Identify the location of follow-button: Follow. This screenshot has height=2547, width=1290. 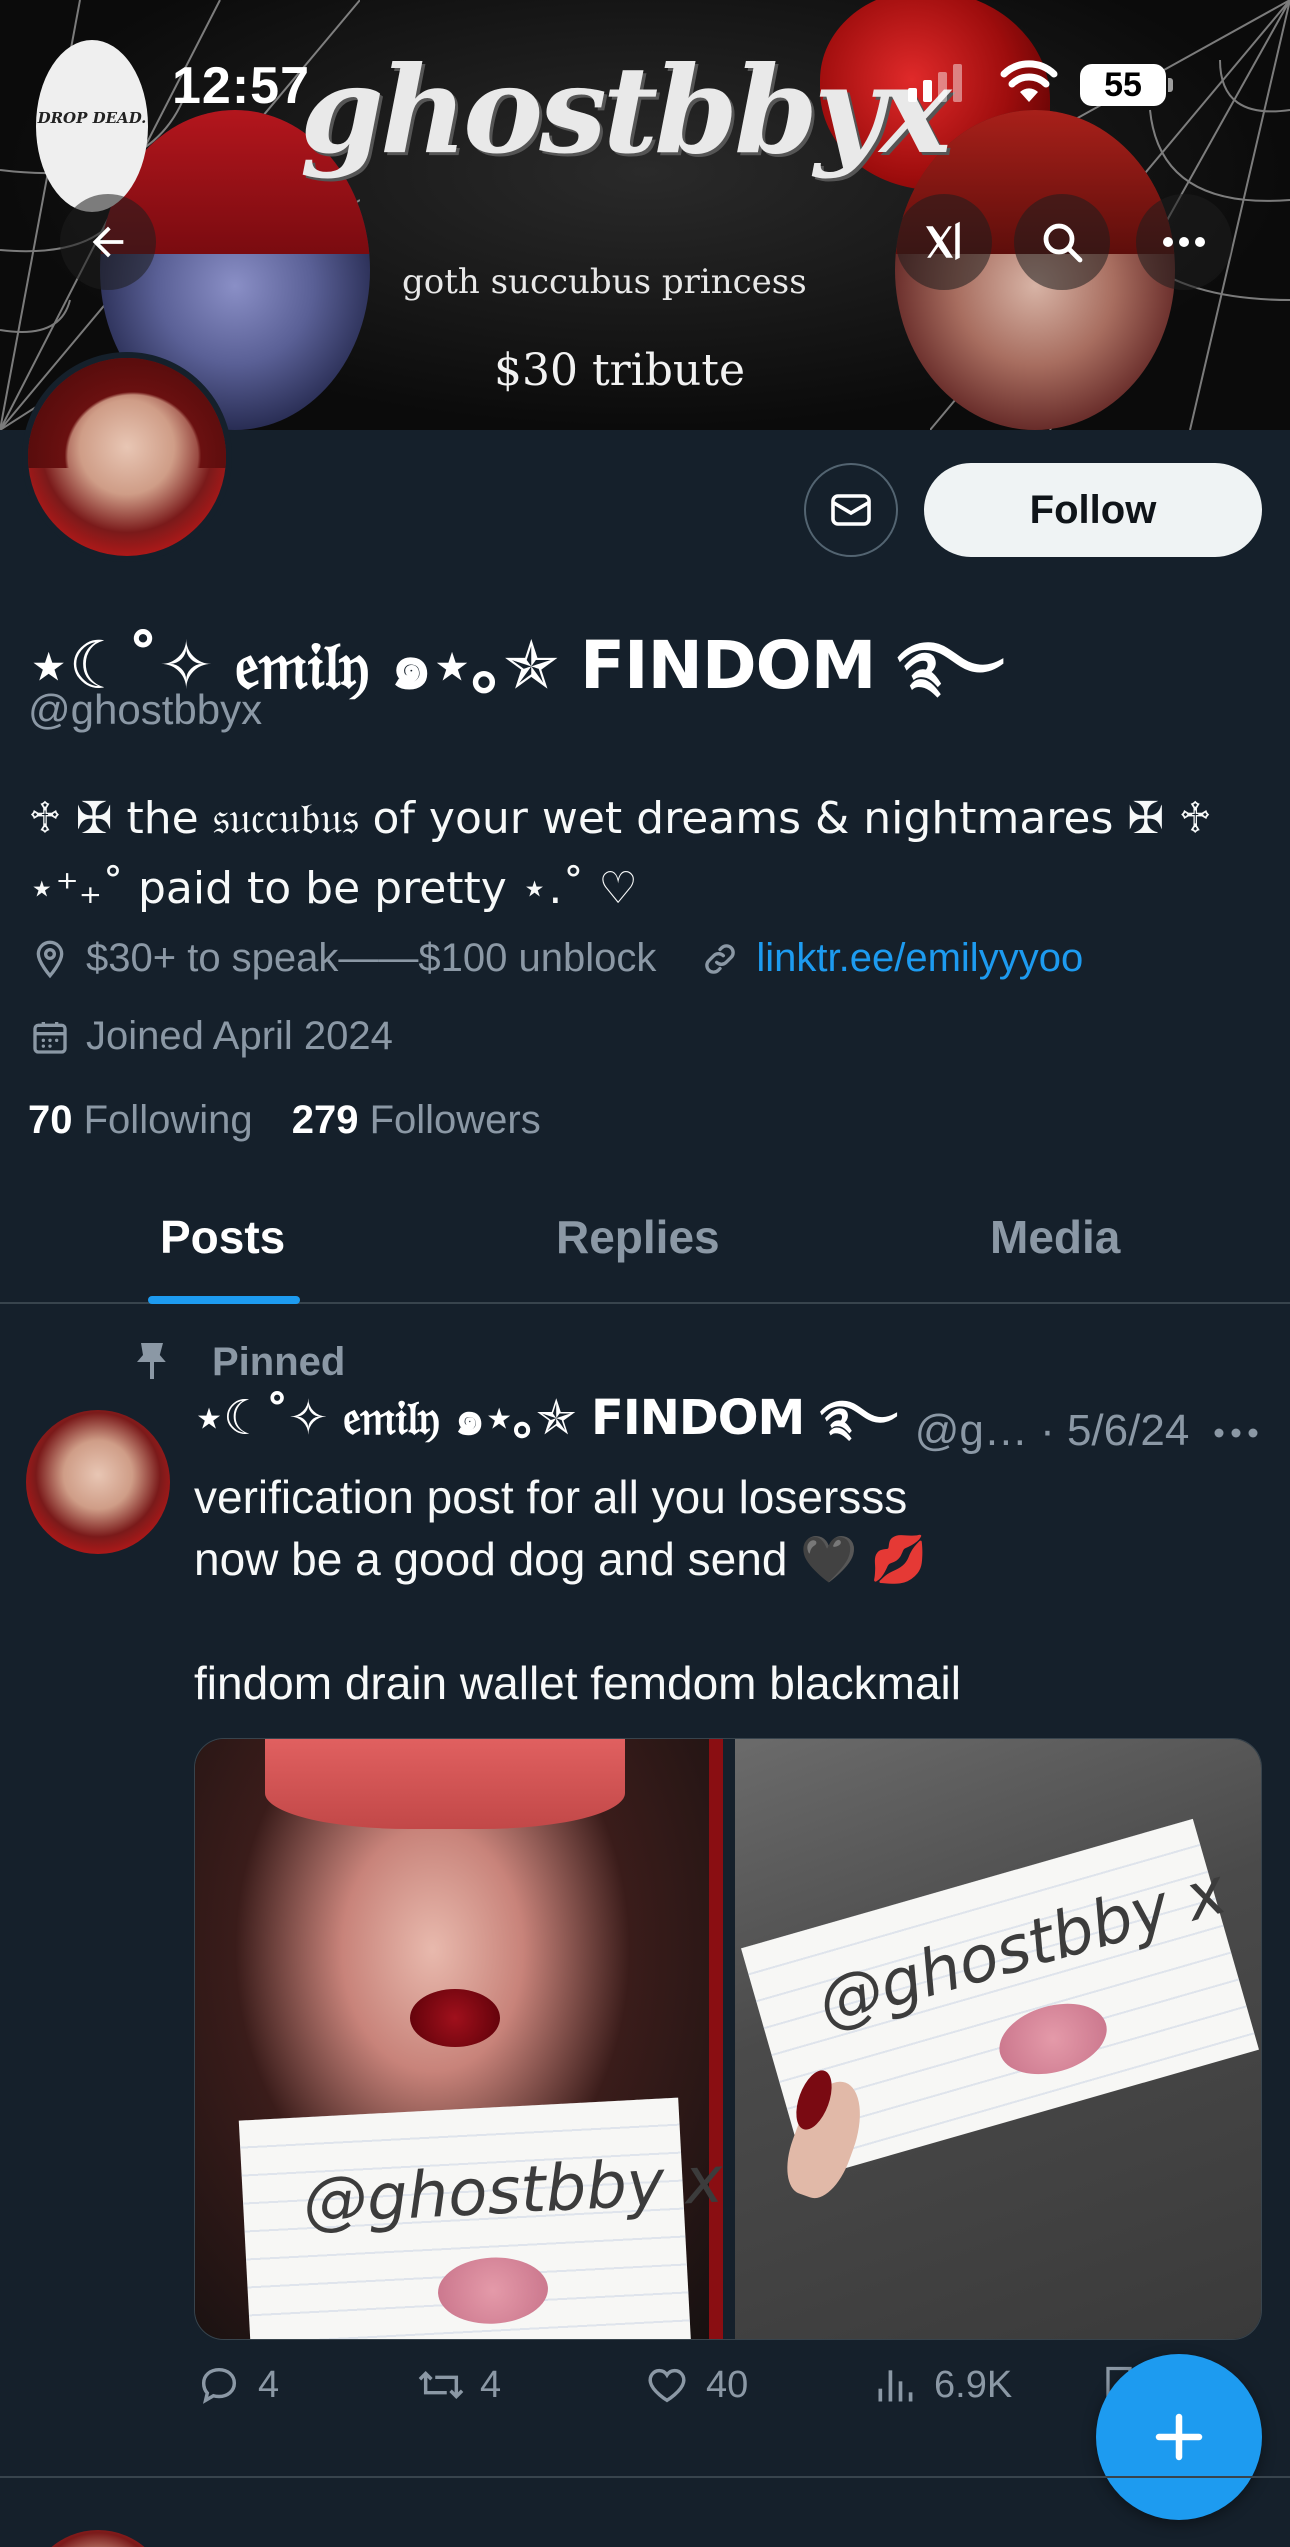
(1093, 510).